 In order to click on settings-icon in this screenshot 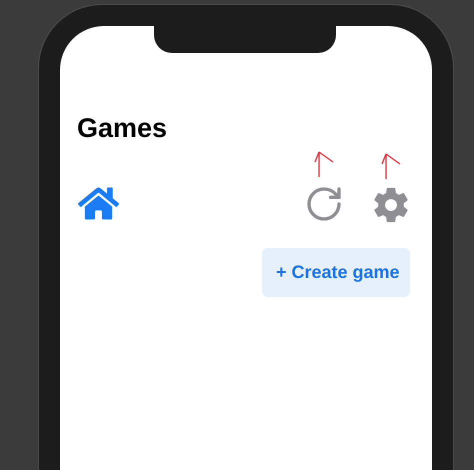, I will do `click(391, 205)`.